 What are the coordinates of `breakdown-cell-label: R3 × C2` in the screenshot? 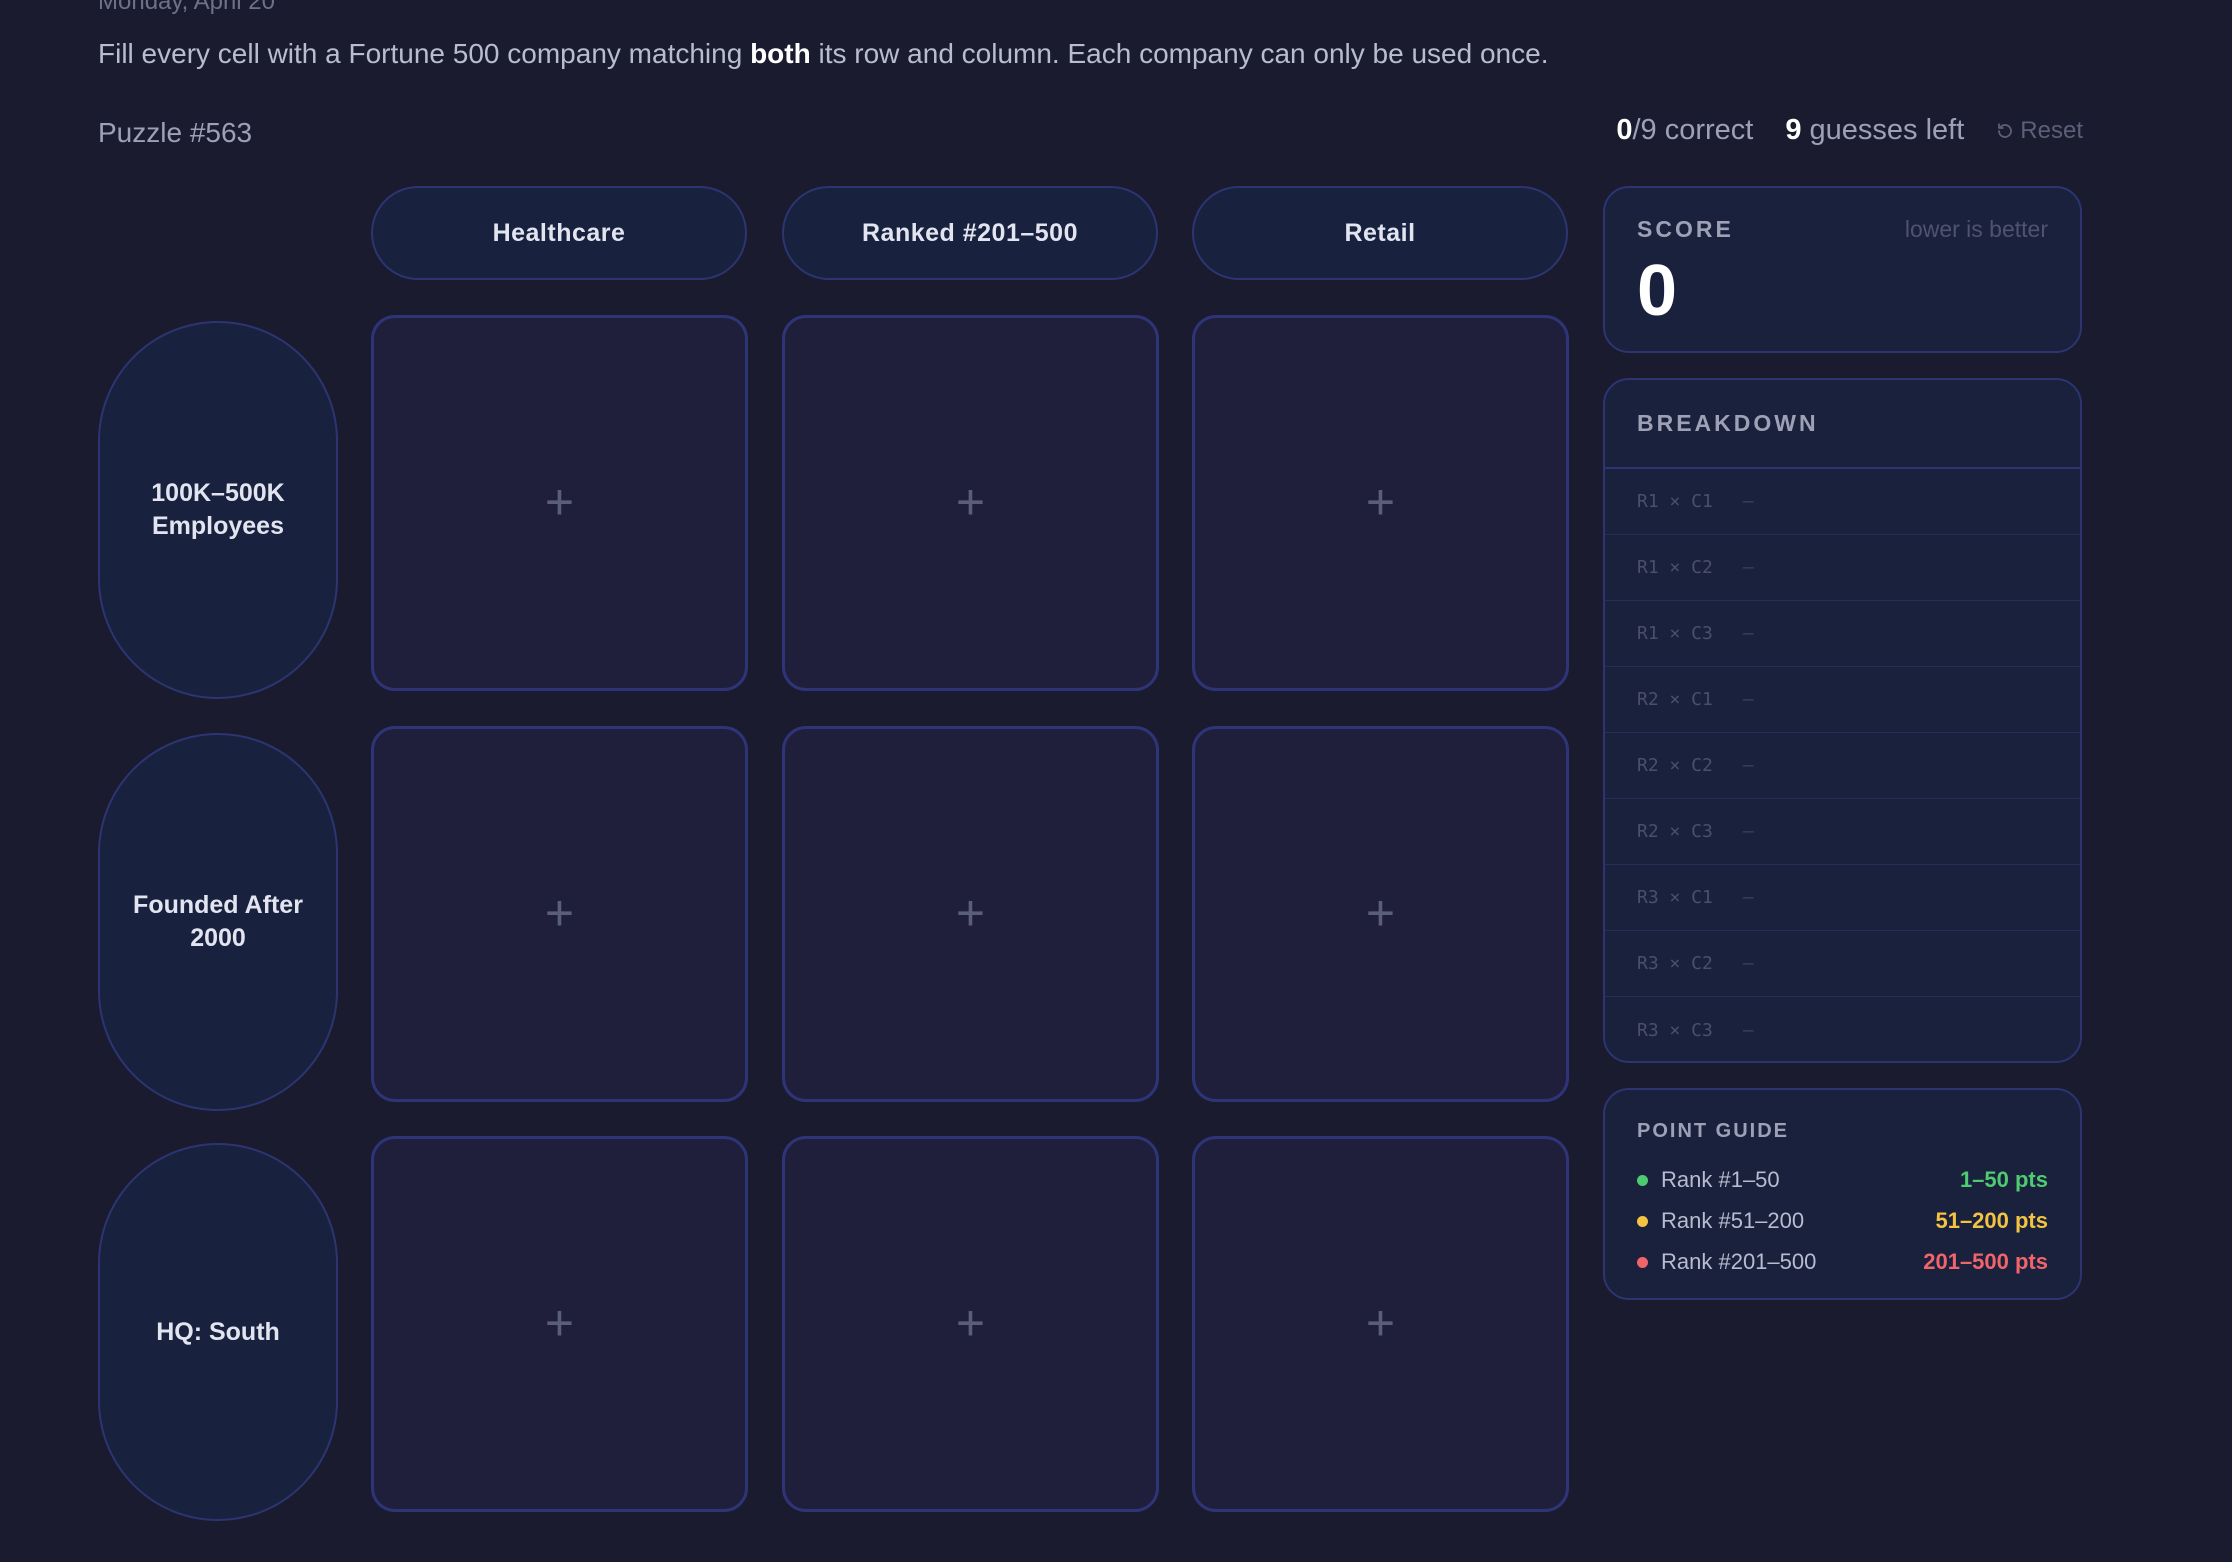 It's located at (1675, 963).